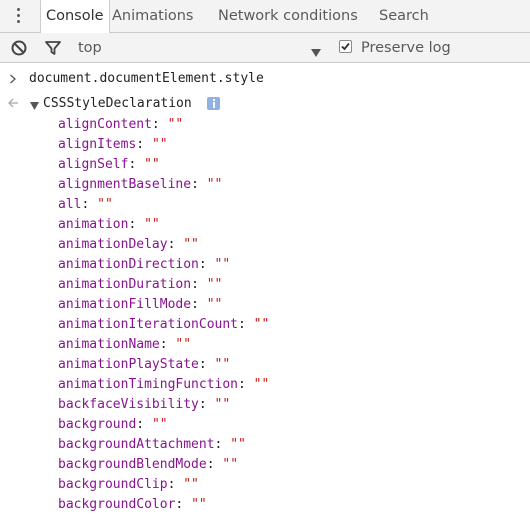 The width and height of the screenshot is (530, 515). Describe the element at coordinates (13, 102) in the screenshot. I see `result-arrow-icon` at that location.